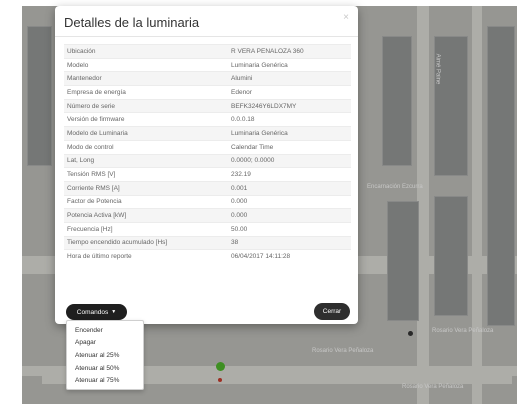  I want to click on table-row: Corriente RMS [A] 0.001, so click(207, 188).